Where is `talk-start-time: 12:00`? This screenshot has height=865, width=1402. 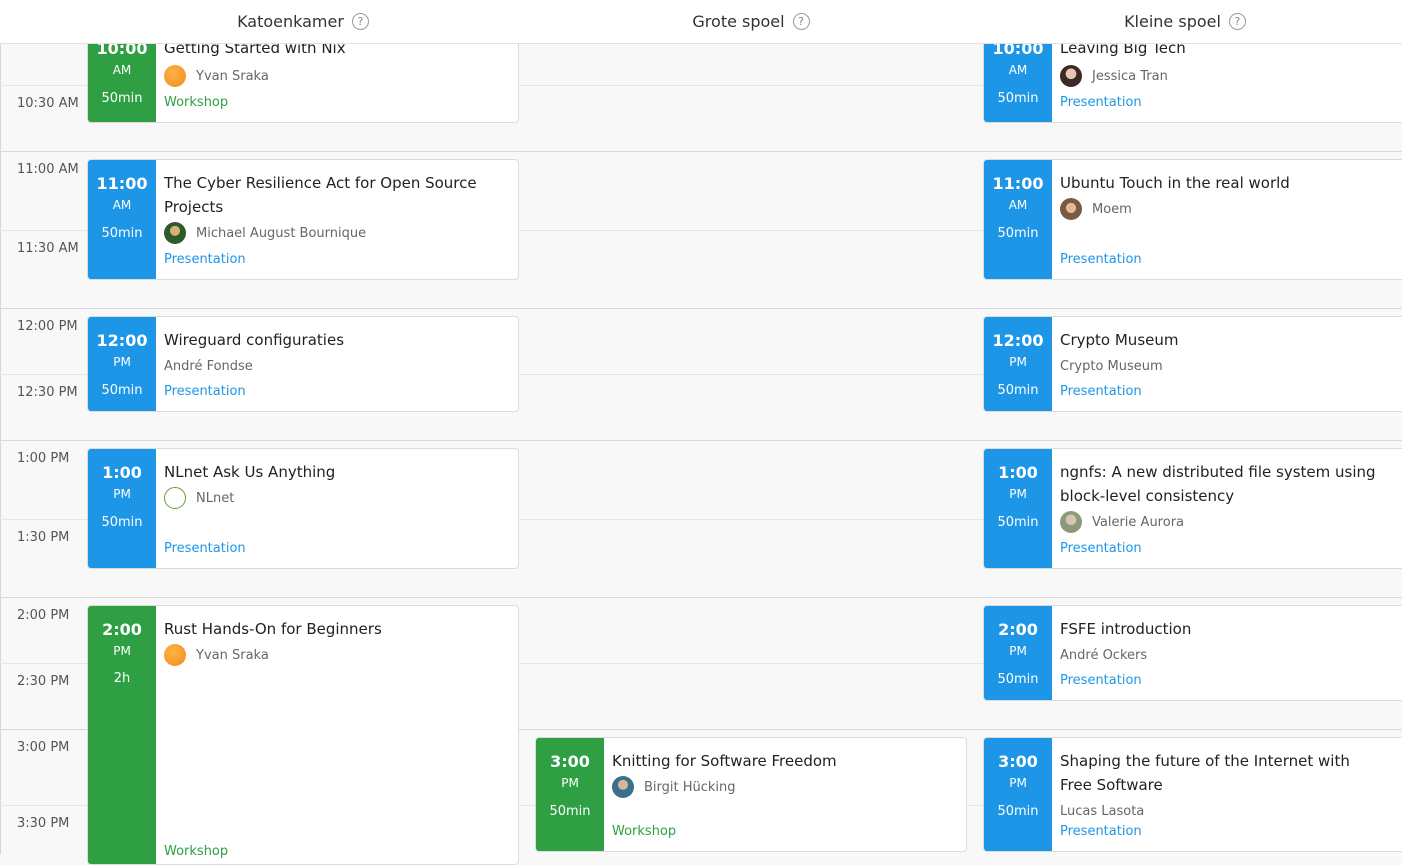
talk-start-time: 12:00 is located at coordinates (122, 340).